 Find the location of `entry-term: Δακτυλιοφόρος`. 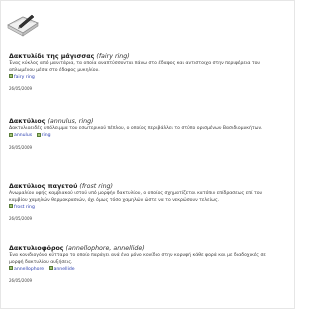

entry-term: Δακτυλιοφόρος is located at coordinates (36, 248).